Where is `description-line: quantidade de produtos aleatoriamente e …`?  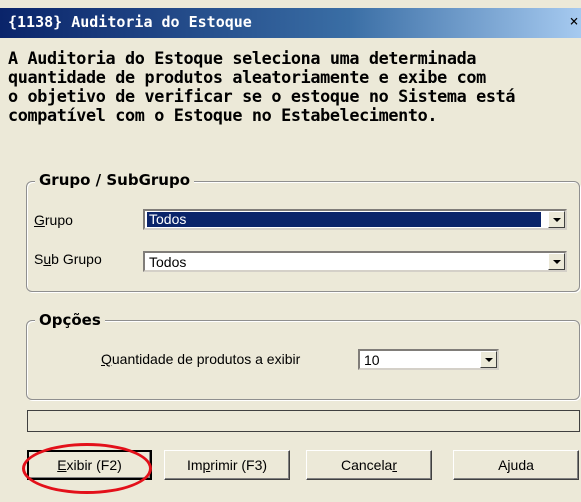 description-line: quantidade de produtos aleatoriamente e … is located at coordinates (247, 77).